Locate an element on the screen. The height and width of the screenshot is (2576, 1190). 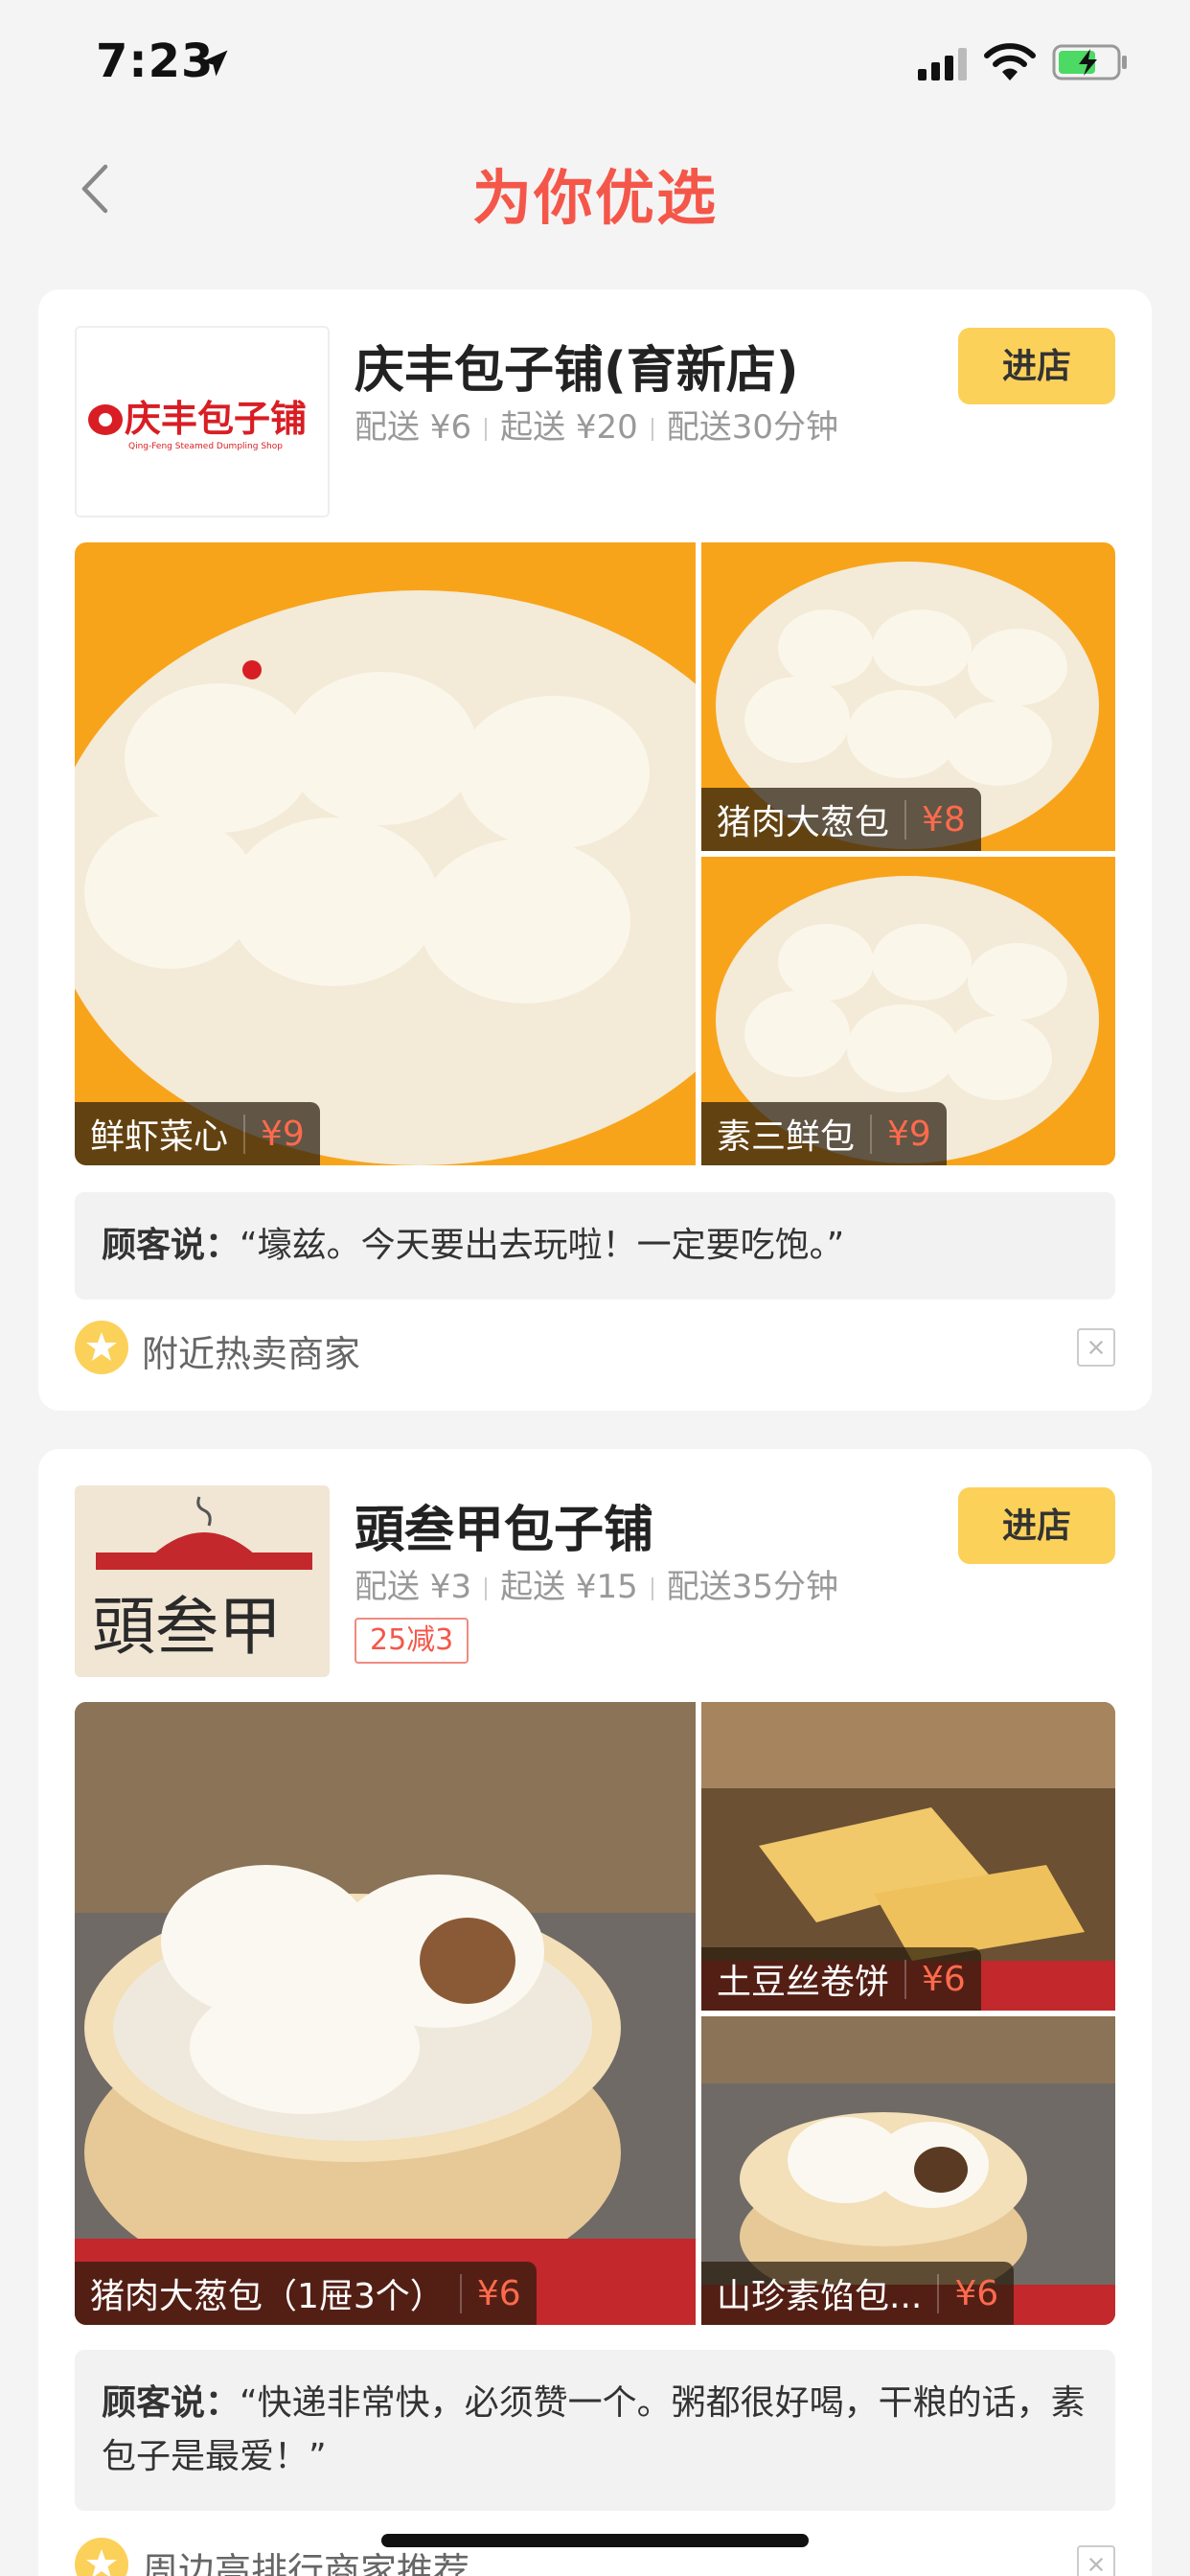
dish-name: 土豆丝卷饼 is located at coordinates (804, 1982).